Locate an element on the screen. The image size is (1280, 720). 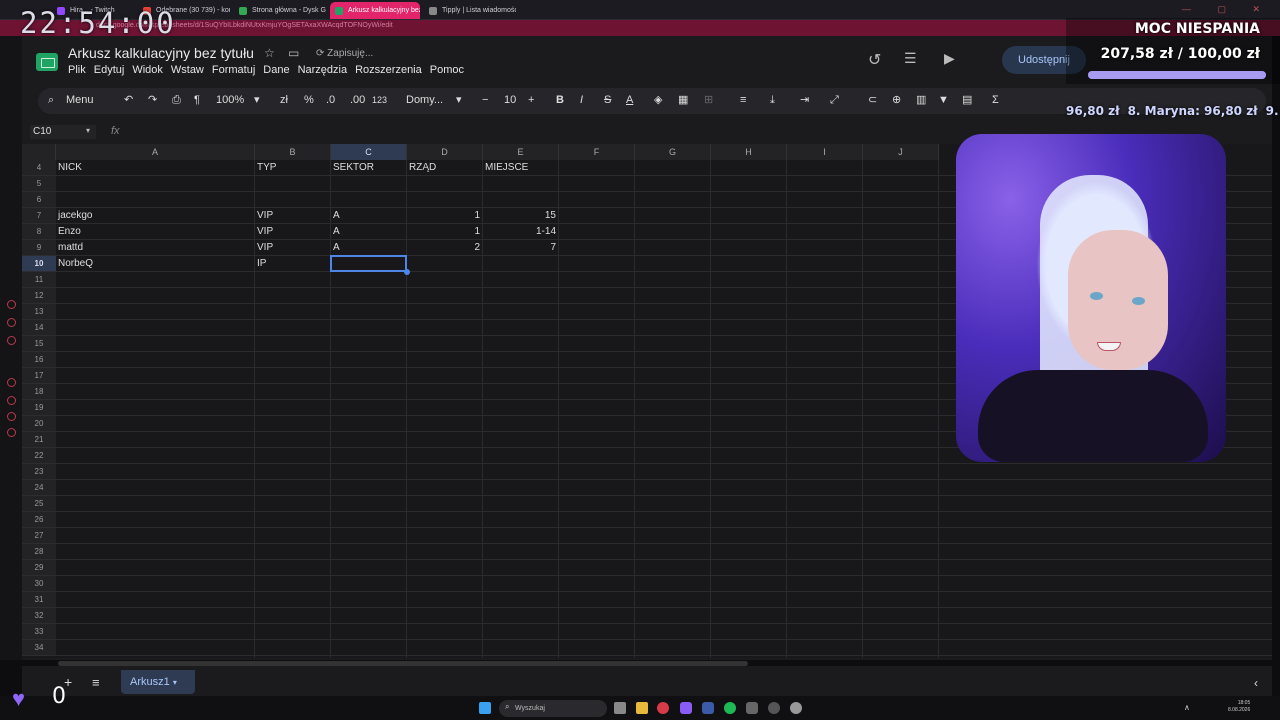
redo-icon: ↷ is located at coordinates (152, 100).